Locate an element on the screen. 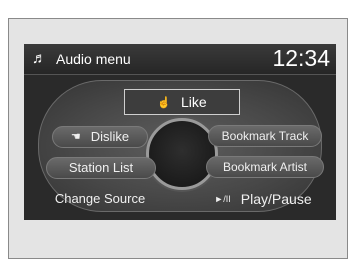 The image size is (358, 269). music-note-icon: ♬ is located at coordinates (39, 58).